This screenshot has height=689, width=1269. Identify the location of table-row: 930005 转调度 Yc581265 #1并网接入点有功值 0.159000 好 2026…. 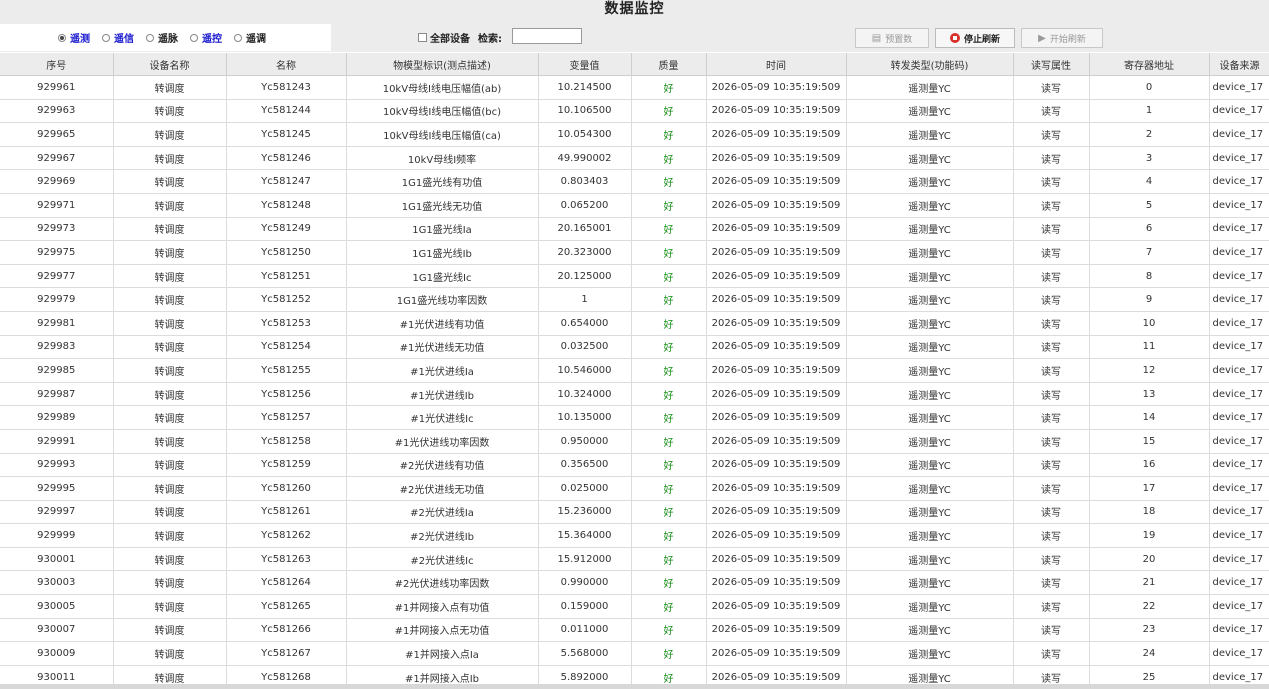
(634, 606).